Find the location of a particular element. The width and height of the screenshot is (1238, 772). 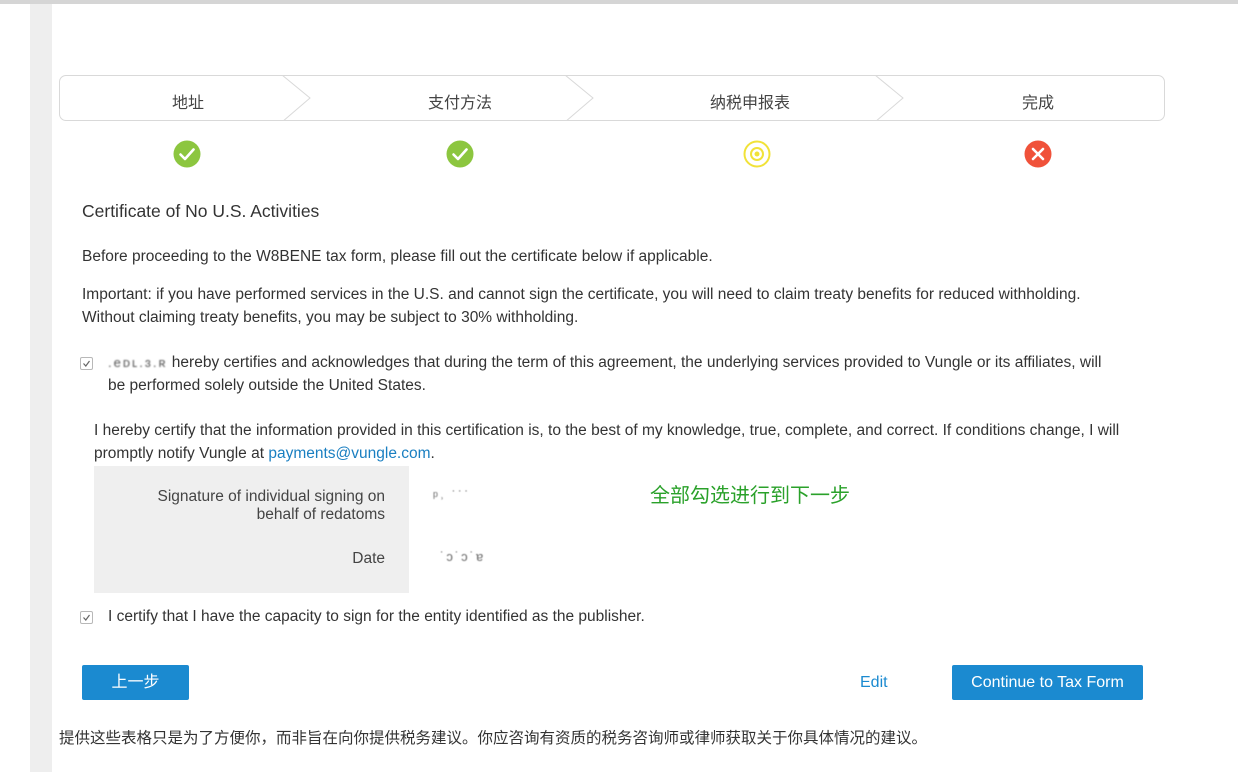

step-tax-form-label: 纳税申报表 is located at coordinates (750, 101).